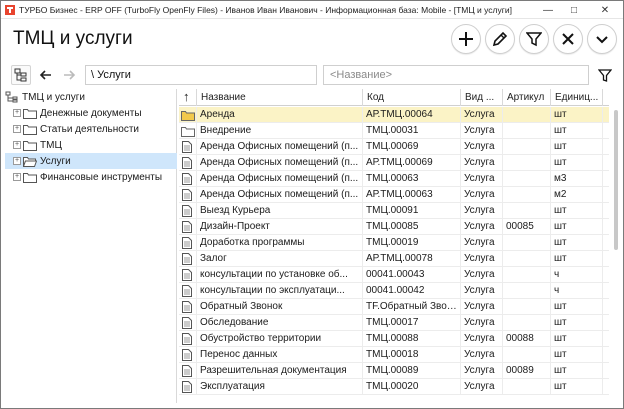  What do you see at coordinates (91, 145) in the screenshot?
I see `tree-item: + ТМЦ` at bounding box center [91, 145].